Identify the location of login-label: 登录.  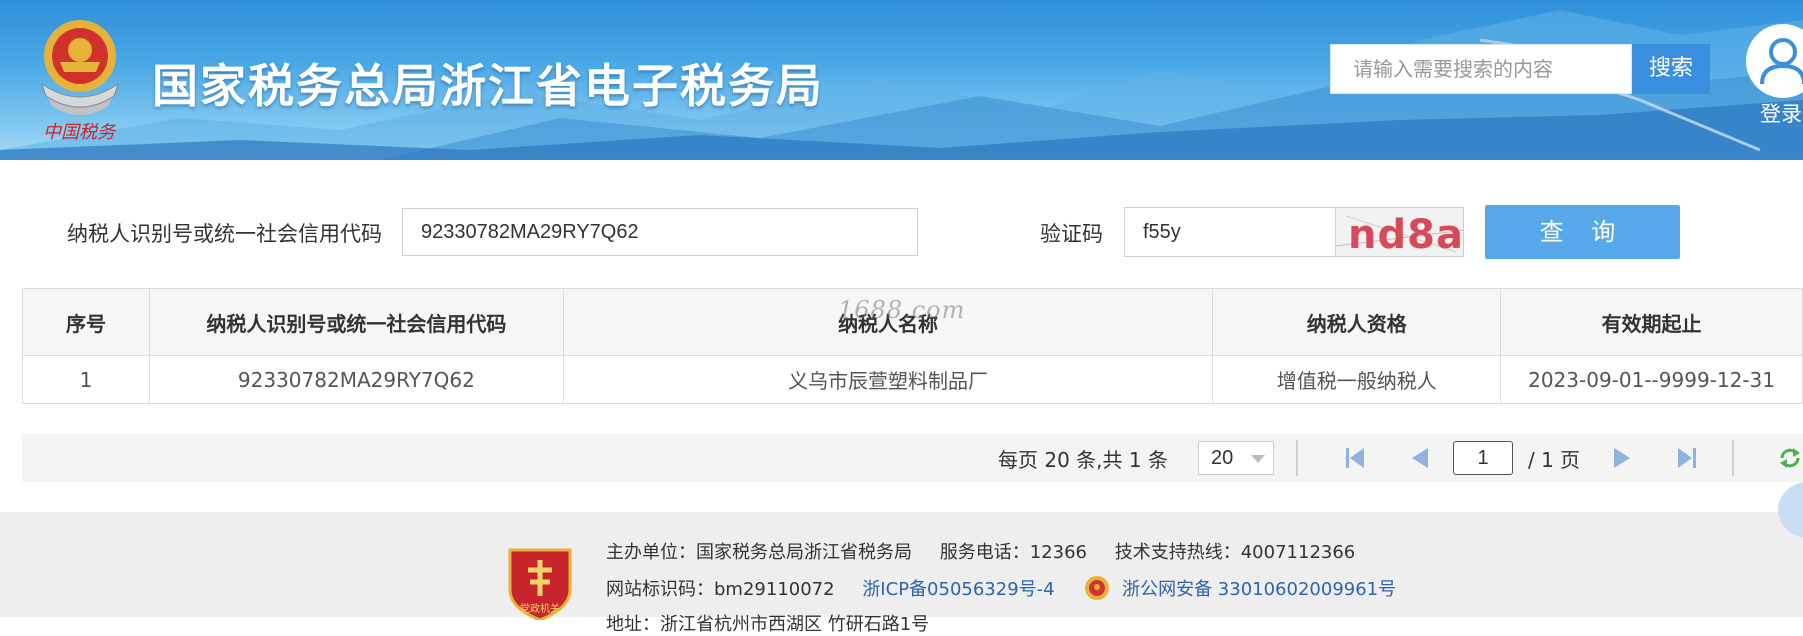
(1781, 113).